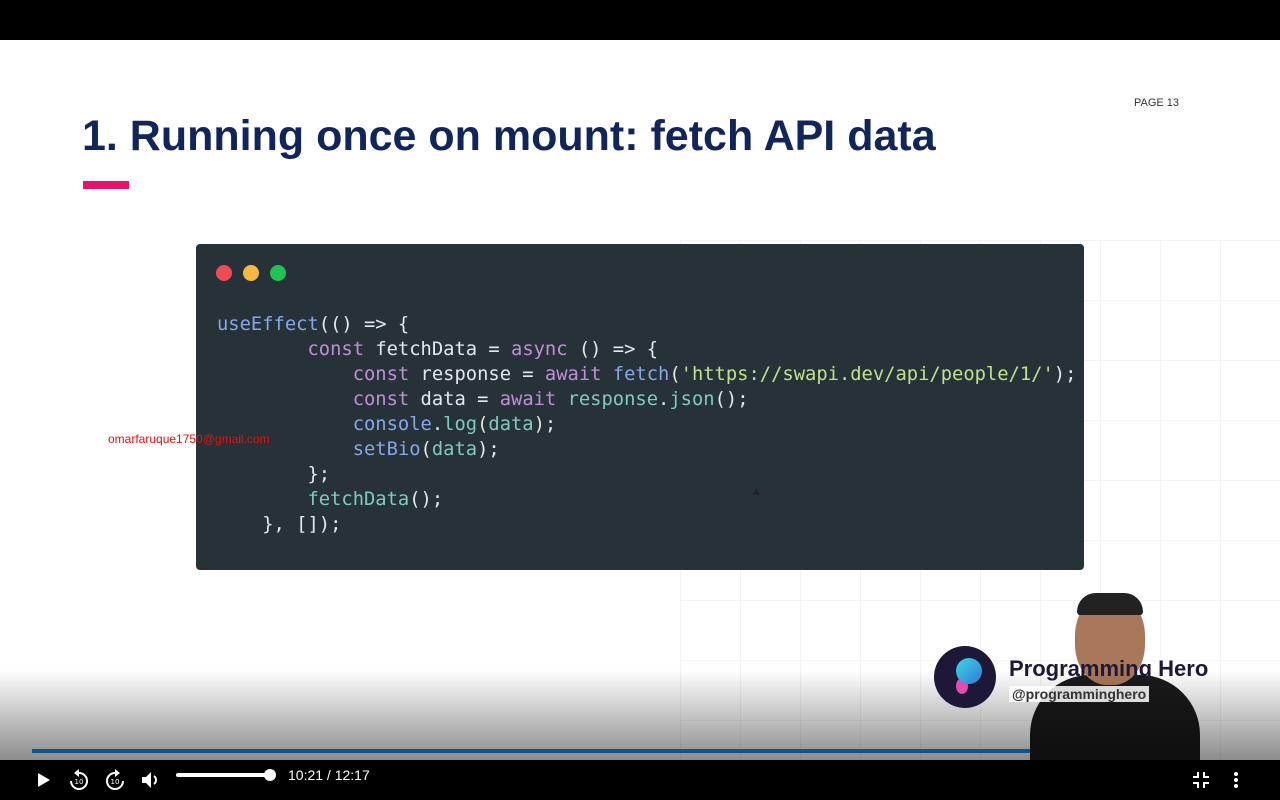 Image resolution: width=1280 pixels, height=800 pixels. What do you see at coordinates (438, 349) in the screenshot?
I see `code-token: fetchData =` at bounding box center [438, 349].